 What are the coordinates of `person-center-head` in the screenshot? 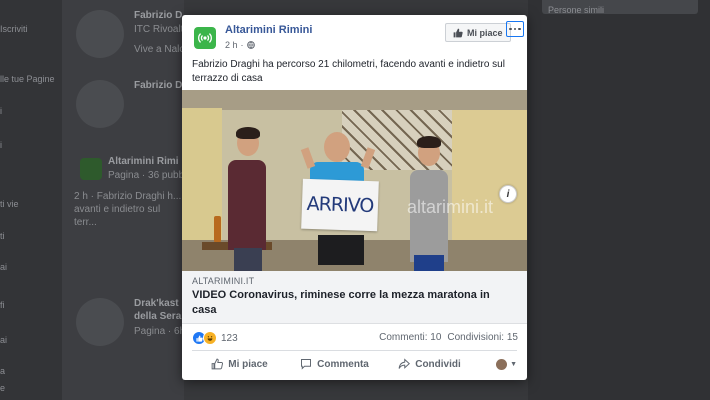 It's located at (337, 147).